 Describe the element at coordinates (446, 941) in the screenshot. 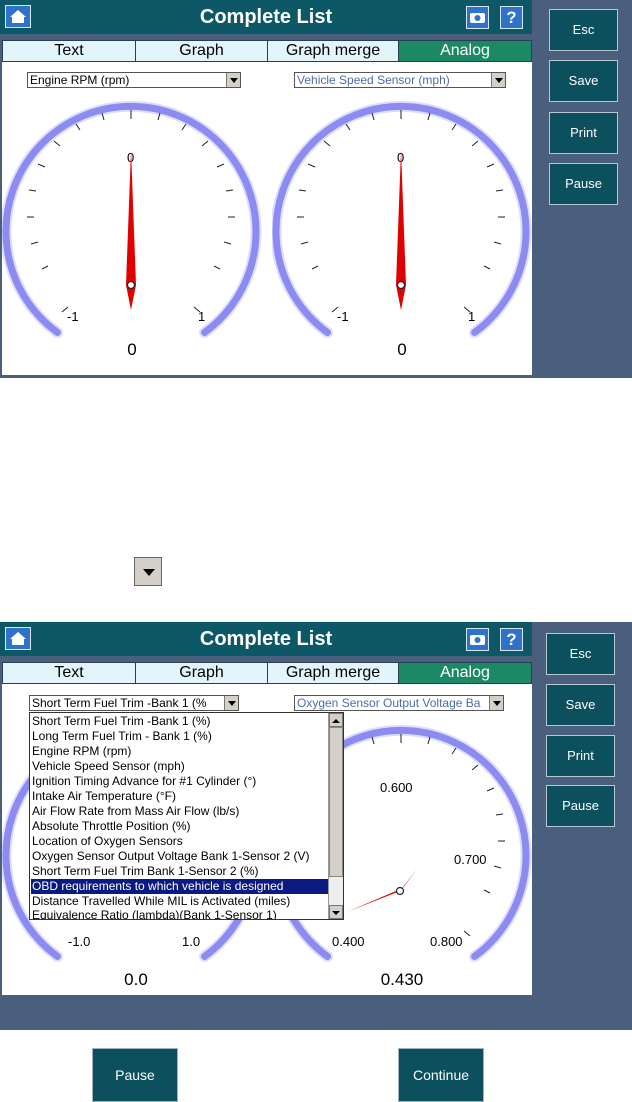

I see `gauge-label-0800: 0.800` at that location.